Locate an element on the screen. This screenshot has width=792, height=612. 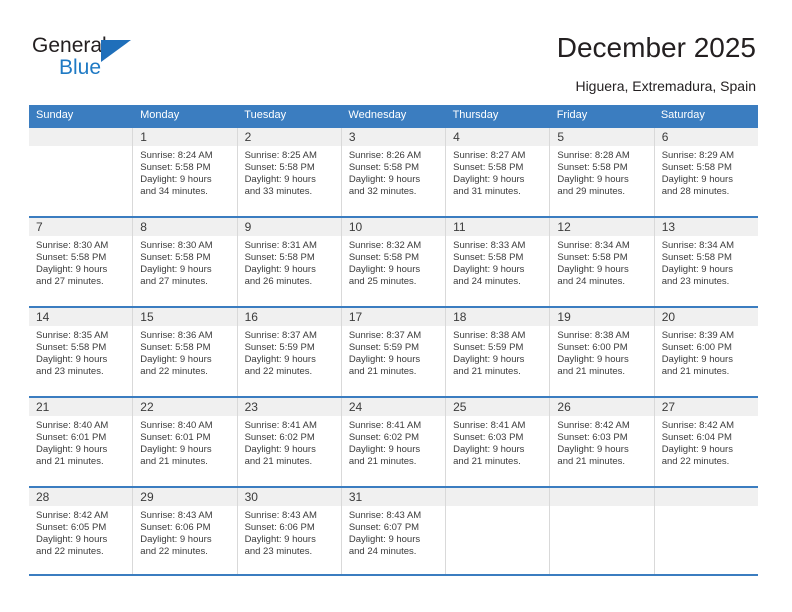
day-info-line: Sunrise: 8:34 AM is located at coordinates (593, 245).